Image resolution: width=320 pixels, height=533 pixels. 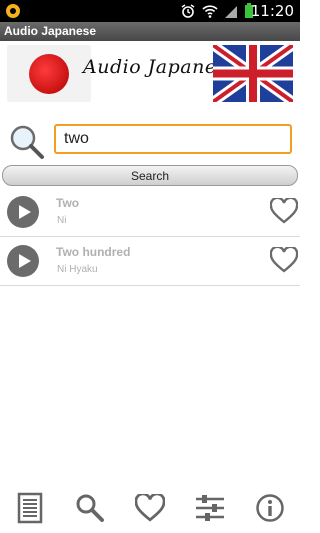 What do you see at coordinates (49, 73) in the screenshot?
I see `japan-flag-image` at bounding box center [49, 73].